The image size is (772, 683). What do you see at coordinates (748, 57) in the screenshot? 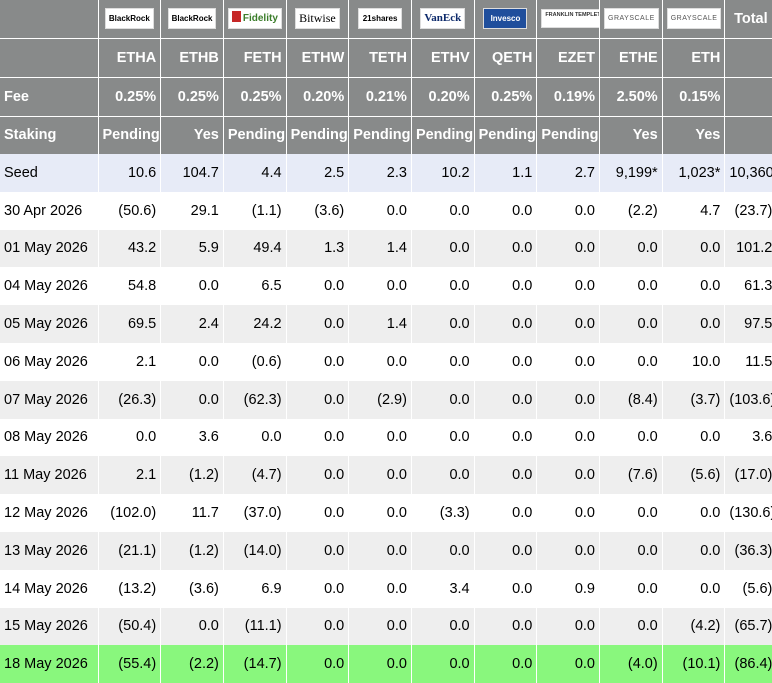
I see `total-ticker-cell` at bounding box center [748, 57].